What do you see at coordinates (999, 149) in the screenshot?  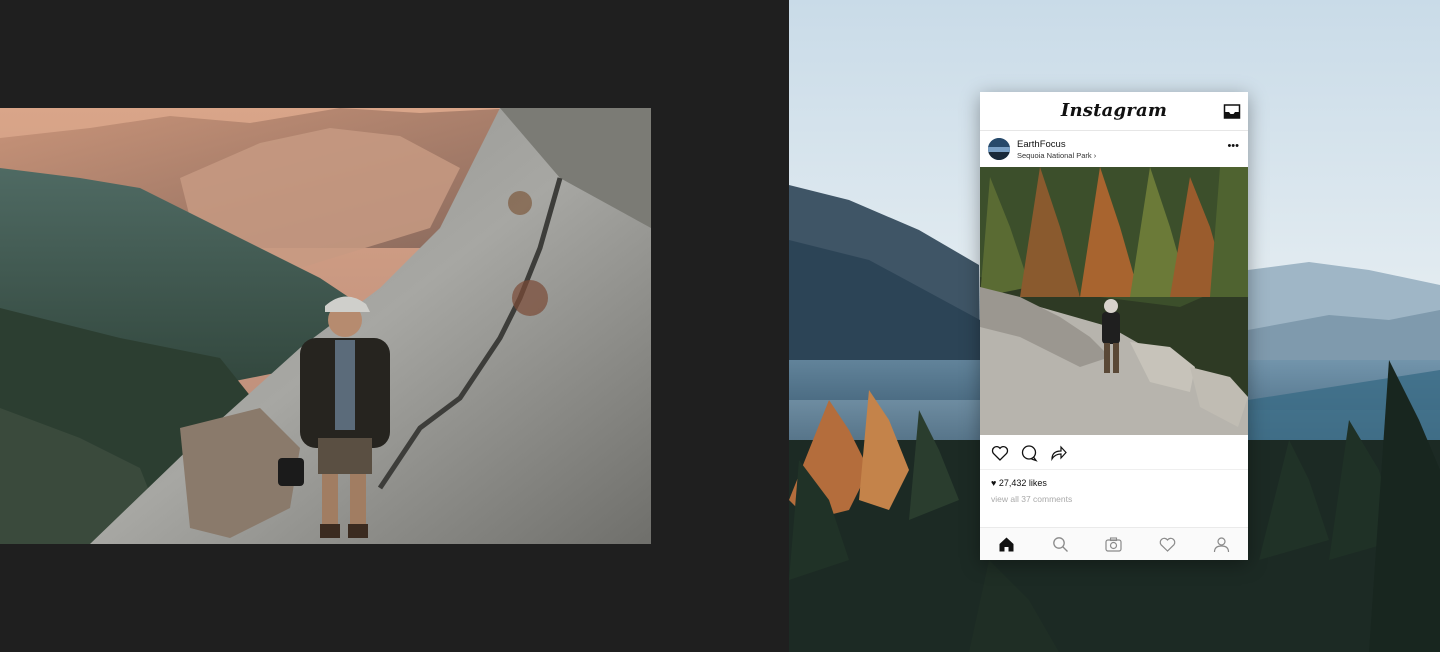 I see `avatar` at bounding box center [999, 149].